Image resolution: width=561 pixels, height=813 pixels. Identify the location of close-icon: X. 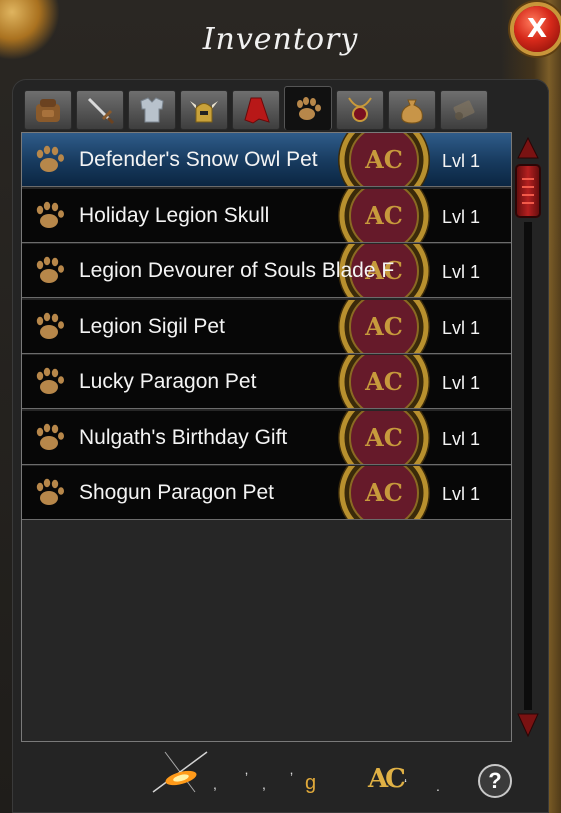
(537, 29).